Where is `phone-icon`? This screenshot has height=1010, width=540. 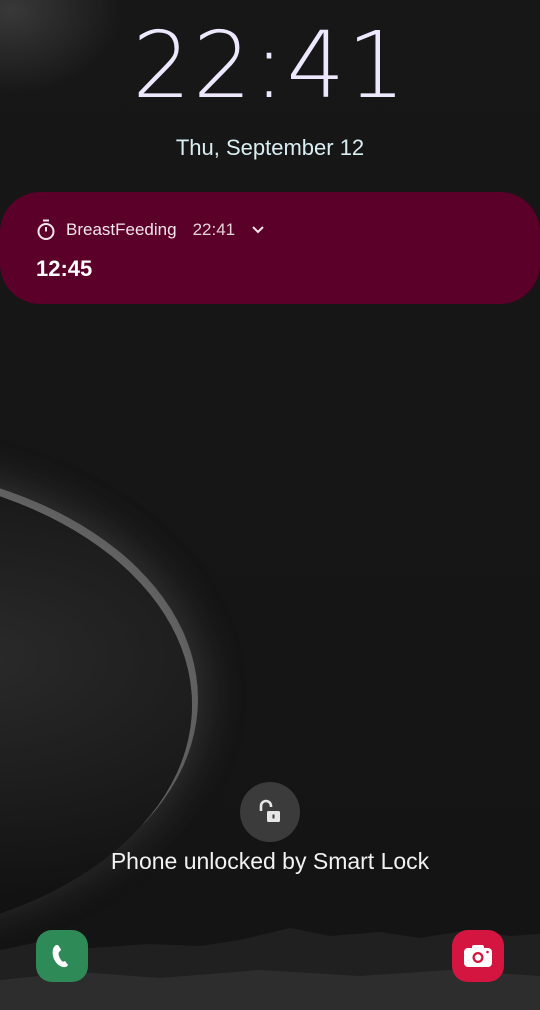 phone-icon is located at coordinates (60, 956).